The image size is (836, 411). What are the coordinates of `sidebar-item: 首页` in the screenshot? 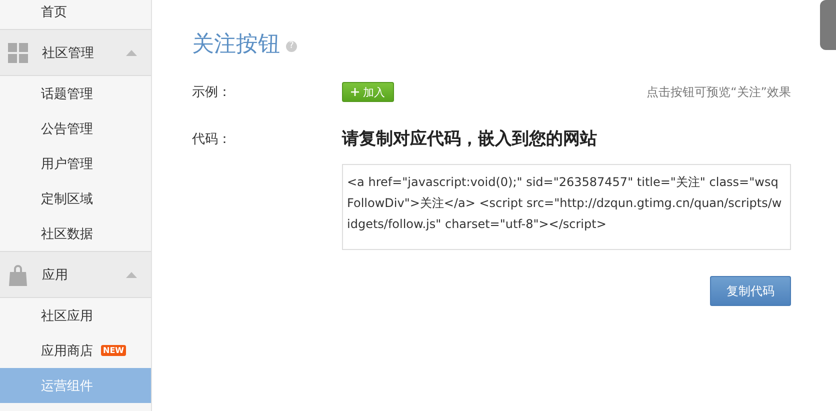 It's located at (75, 14).